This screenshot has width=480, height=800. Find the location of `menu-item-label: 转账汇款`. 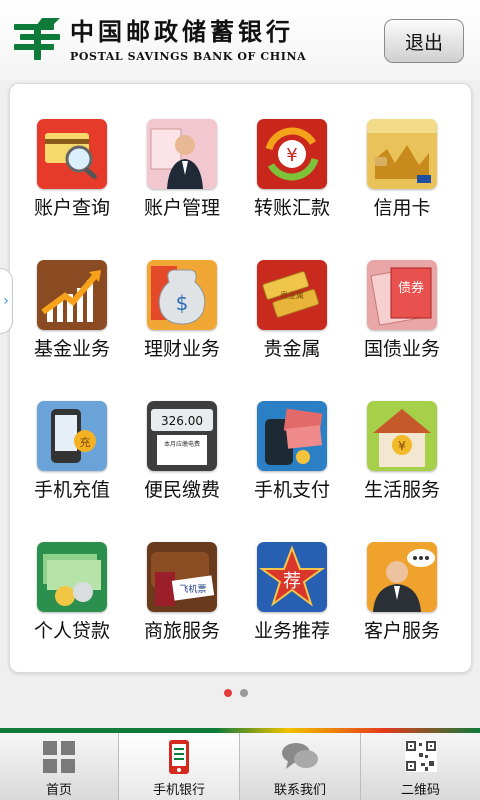

menu-item-label: 转账汇款 is located at coordinates (291, 208).